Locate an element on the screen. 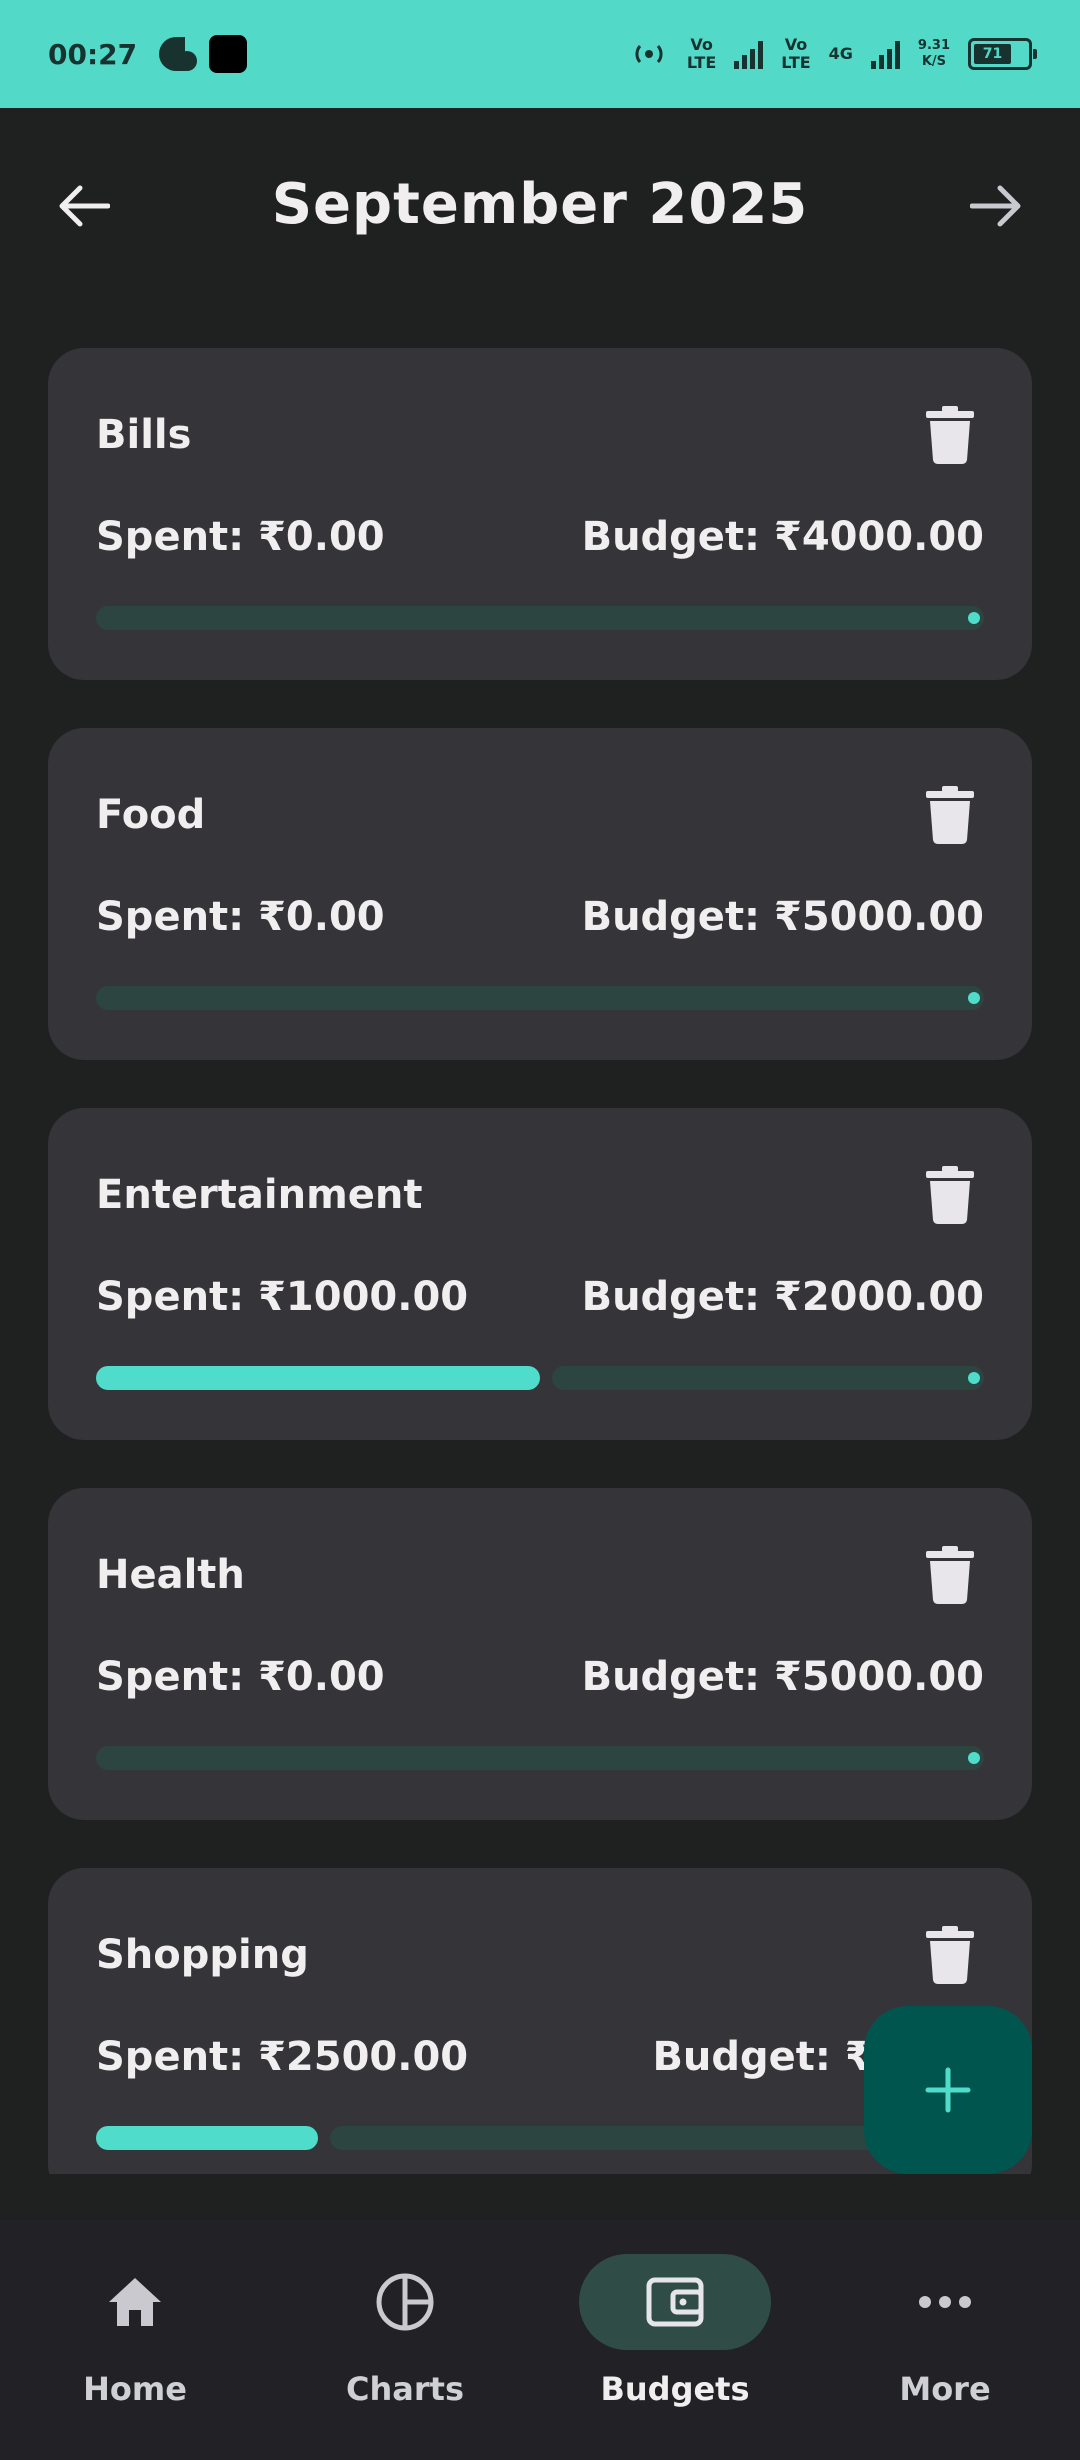  budget-amount: Budget: ₹4000.00 is located at coordinates (782, 537).